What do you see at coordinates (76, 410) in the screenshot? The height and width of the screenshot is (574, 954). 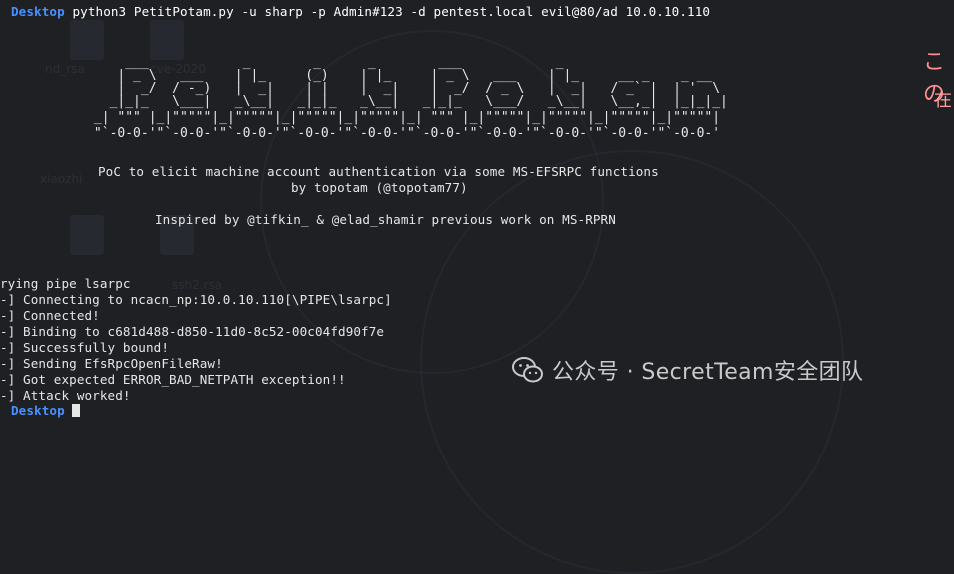 I see `terminal-cursor` at bounding box center [76, 410].